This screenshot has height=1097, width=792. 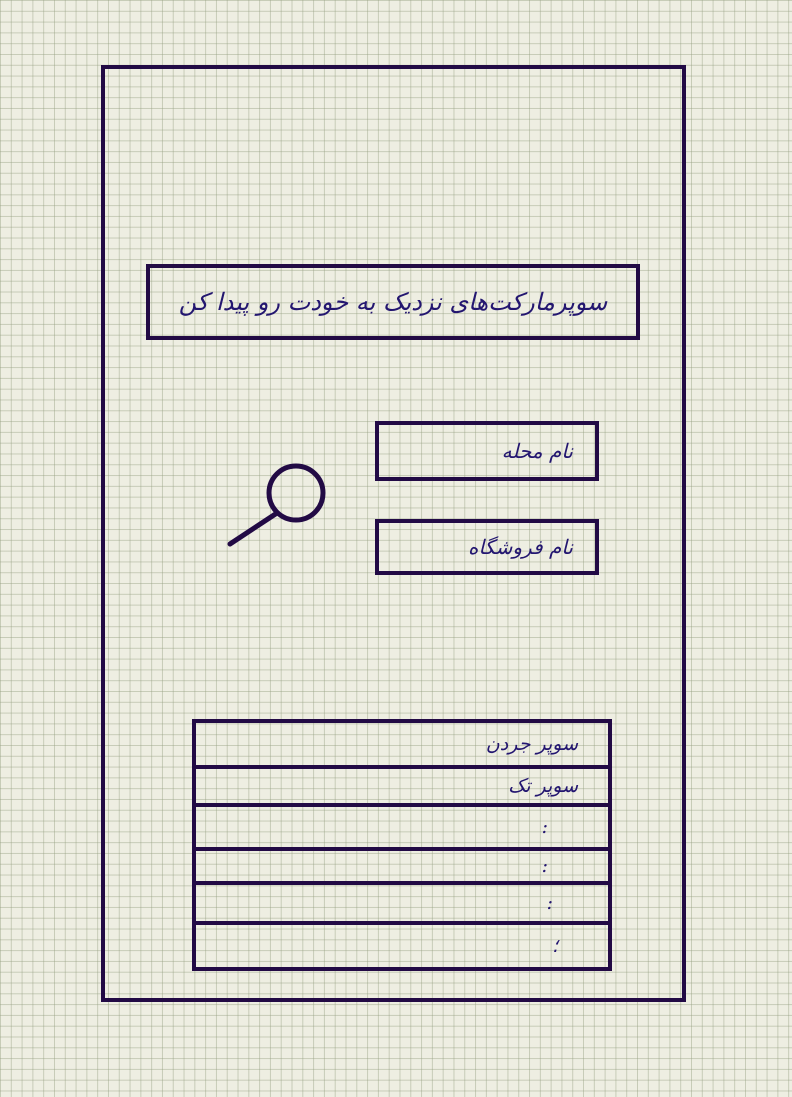 What do you see at coordinates (520, 547) in the screenshot?
I see `store-name-label: نام فروشگاه` at bounding box center [520, 547].